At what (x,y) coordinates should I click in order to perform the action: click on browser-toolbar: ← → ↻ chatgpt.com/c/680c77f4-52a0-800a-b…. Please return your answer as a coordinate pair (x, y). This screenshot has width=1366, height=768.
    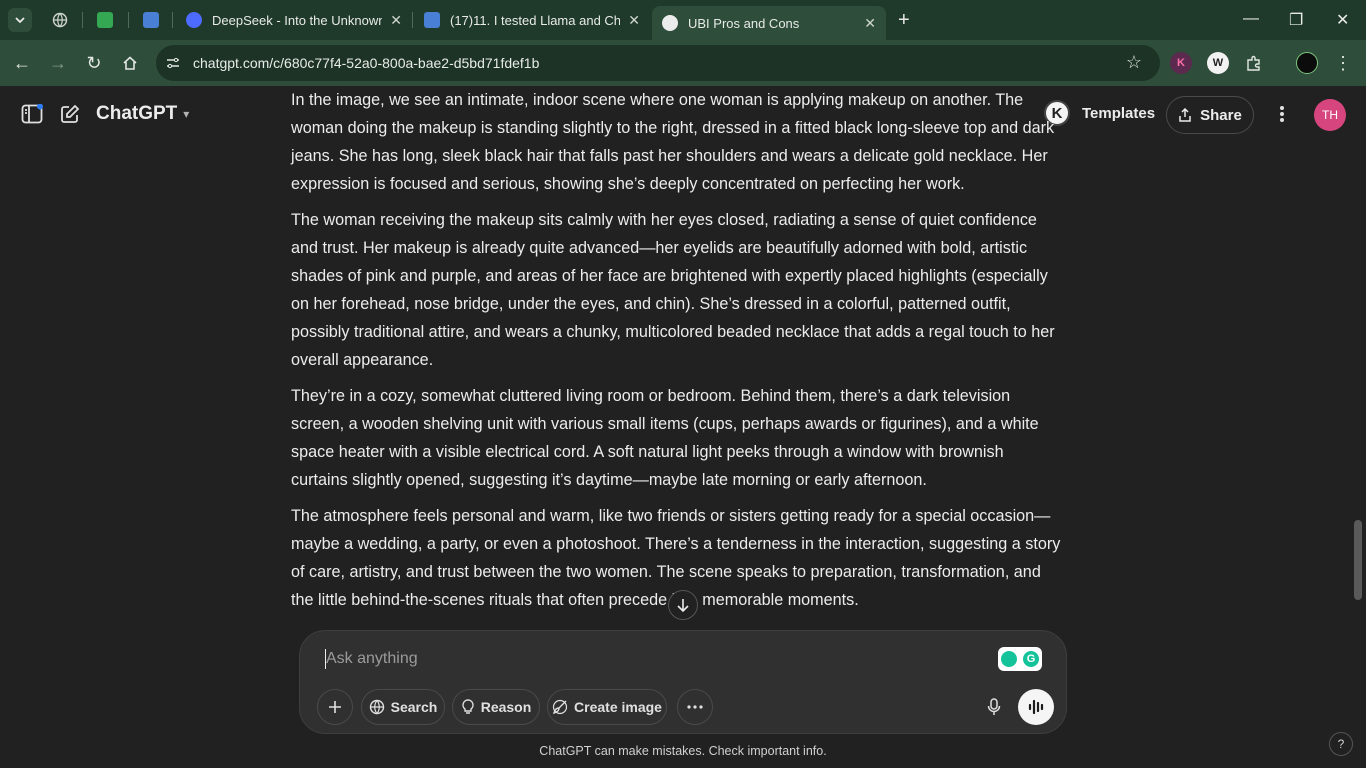
    Looking at the image, I should click on (683, 63).